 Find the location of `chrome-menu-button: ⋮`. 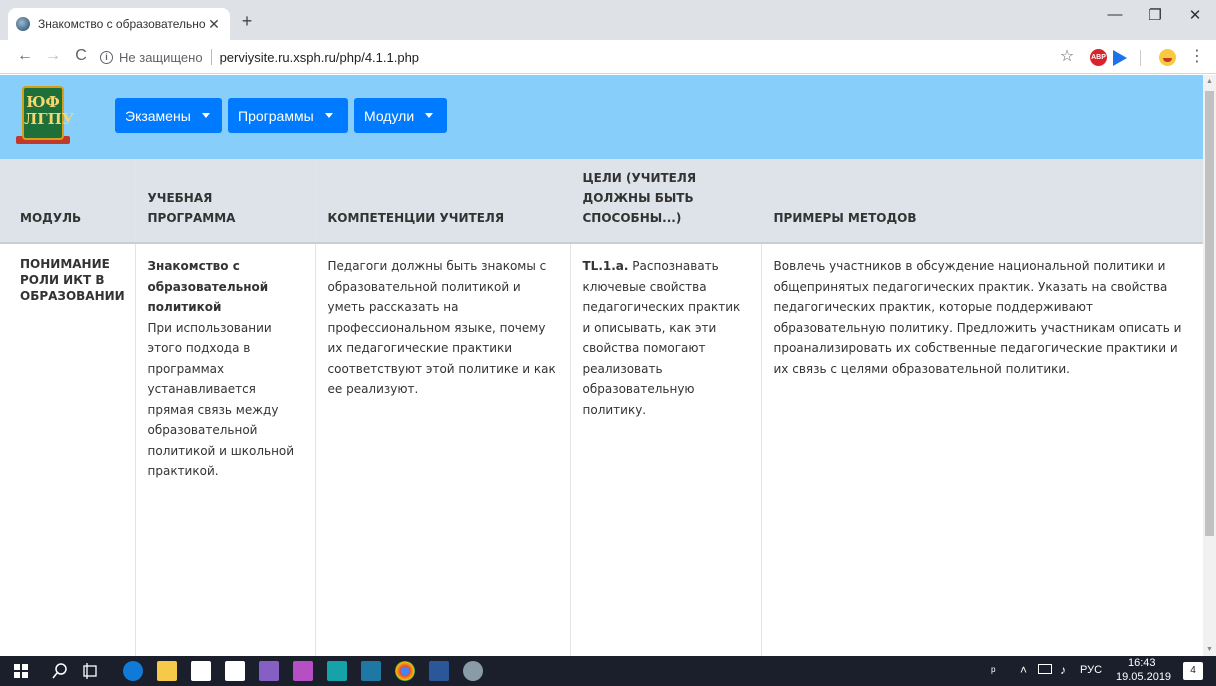

chrome-menu-button: ⋮ is located at coordinates (1197, 55).